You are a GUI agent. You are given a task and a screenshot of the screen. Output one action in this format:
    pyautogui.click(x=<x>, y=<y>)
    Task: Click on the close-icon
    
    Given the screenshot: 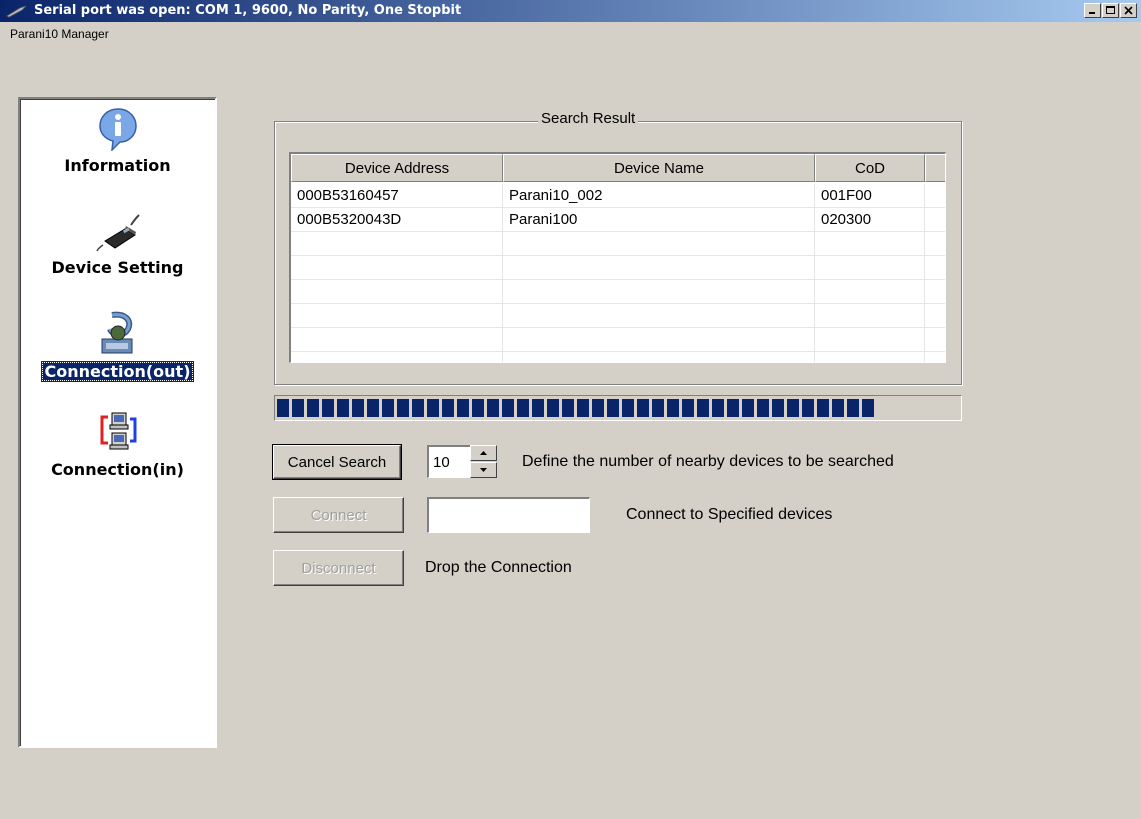 What is the action you would take?
    pyautogui.click(x=1128, y=10)
    